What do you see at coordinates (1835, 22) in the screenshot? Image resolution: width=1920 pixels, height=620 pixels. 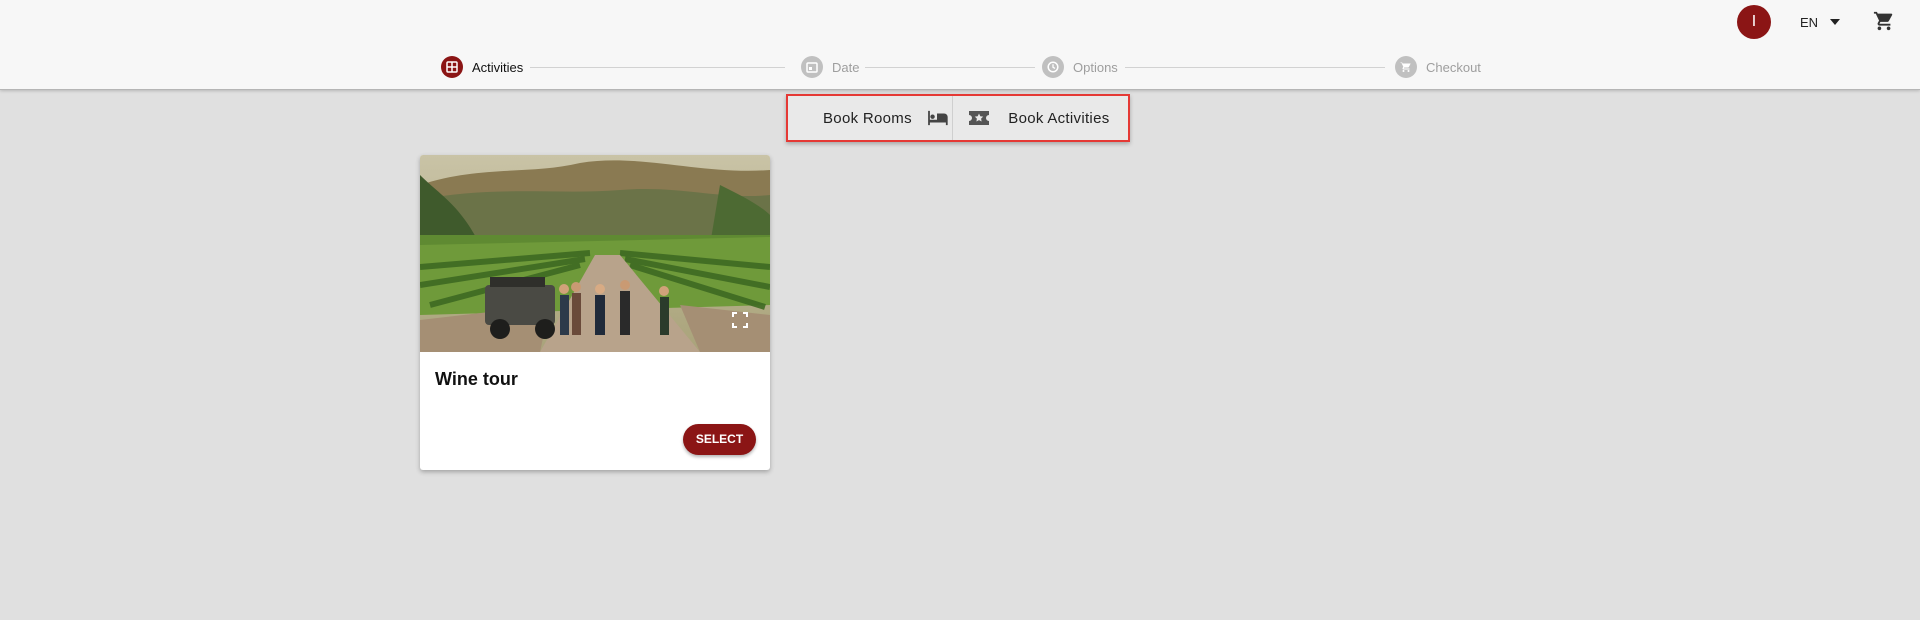 I see `caret-down-icon` at bounding box center [1835, 22].